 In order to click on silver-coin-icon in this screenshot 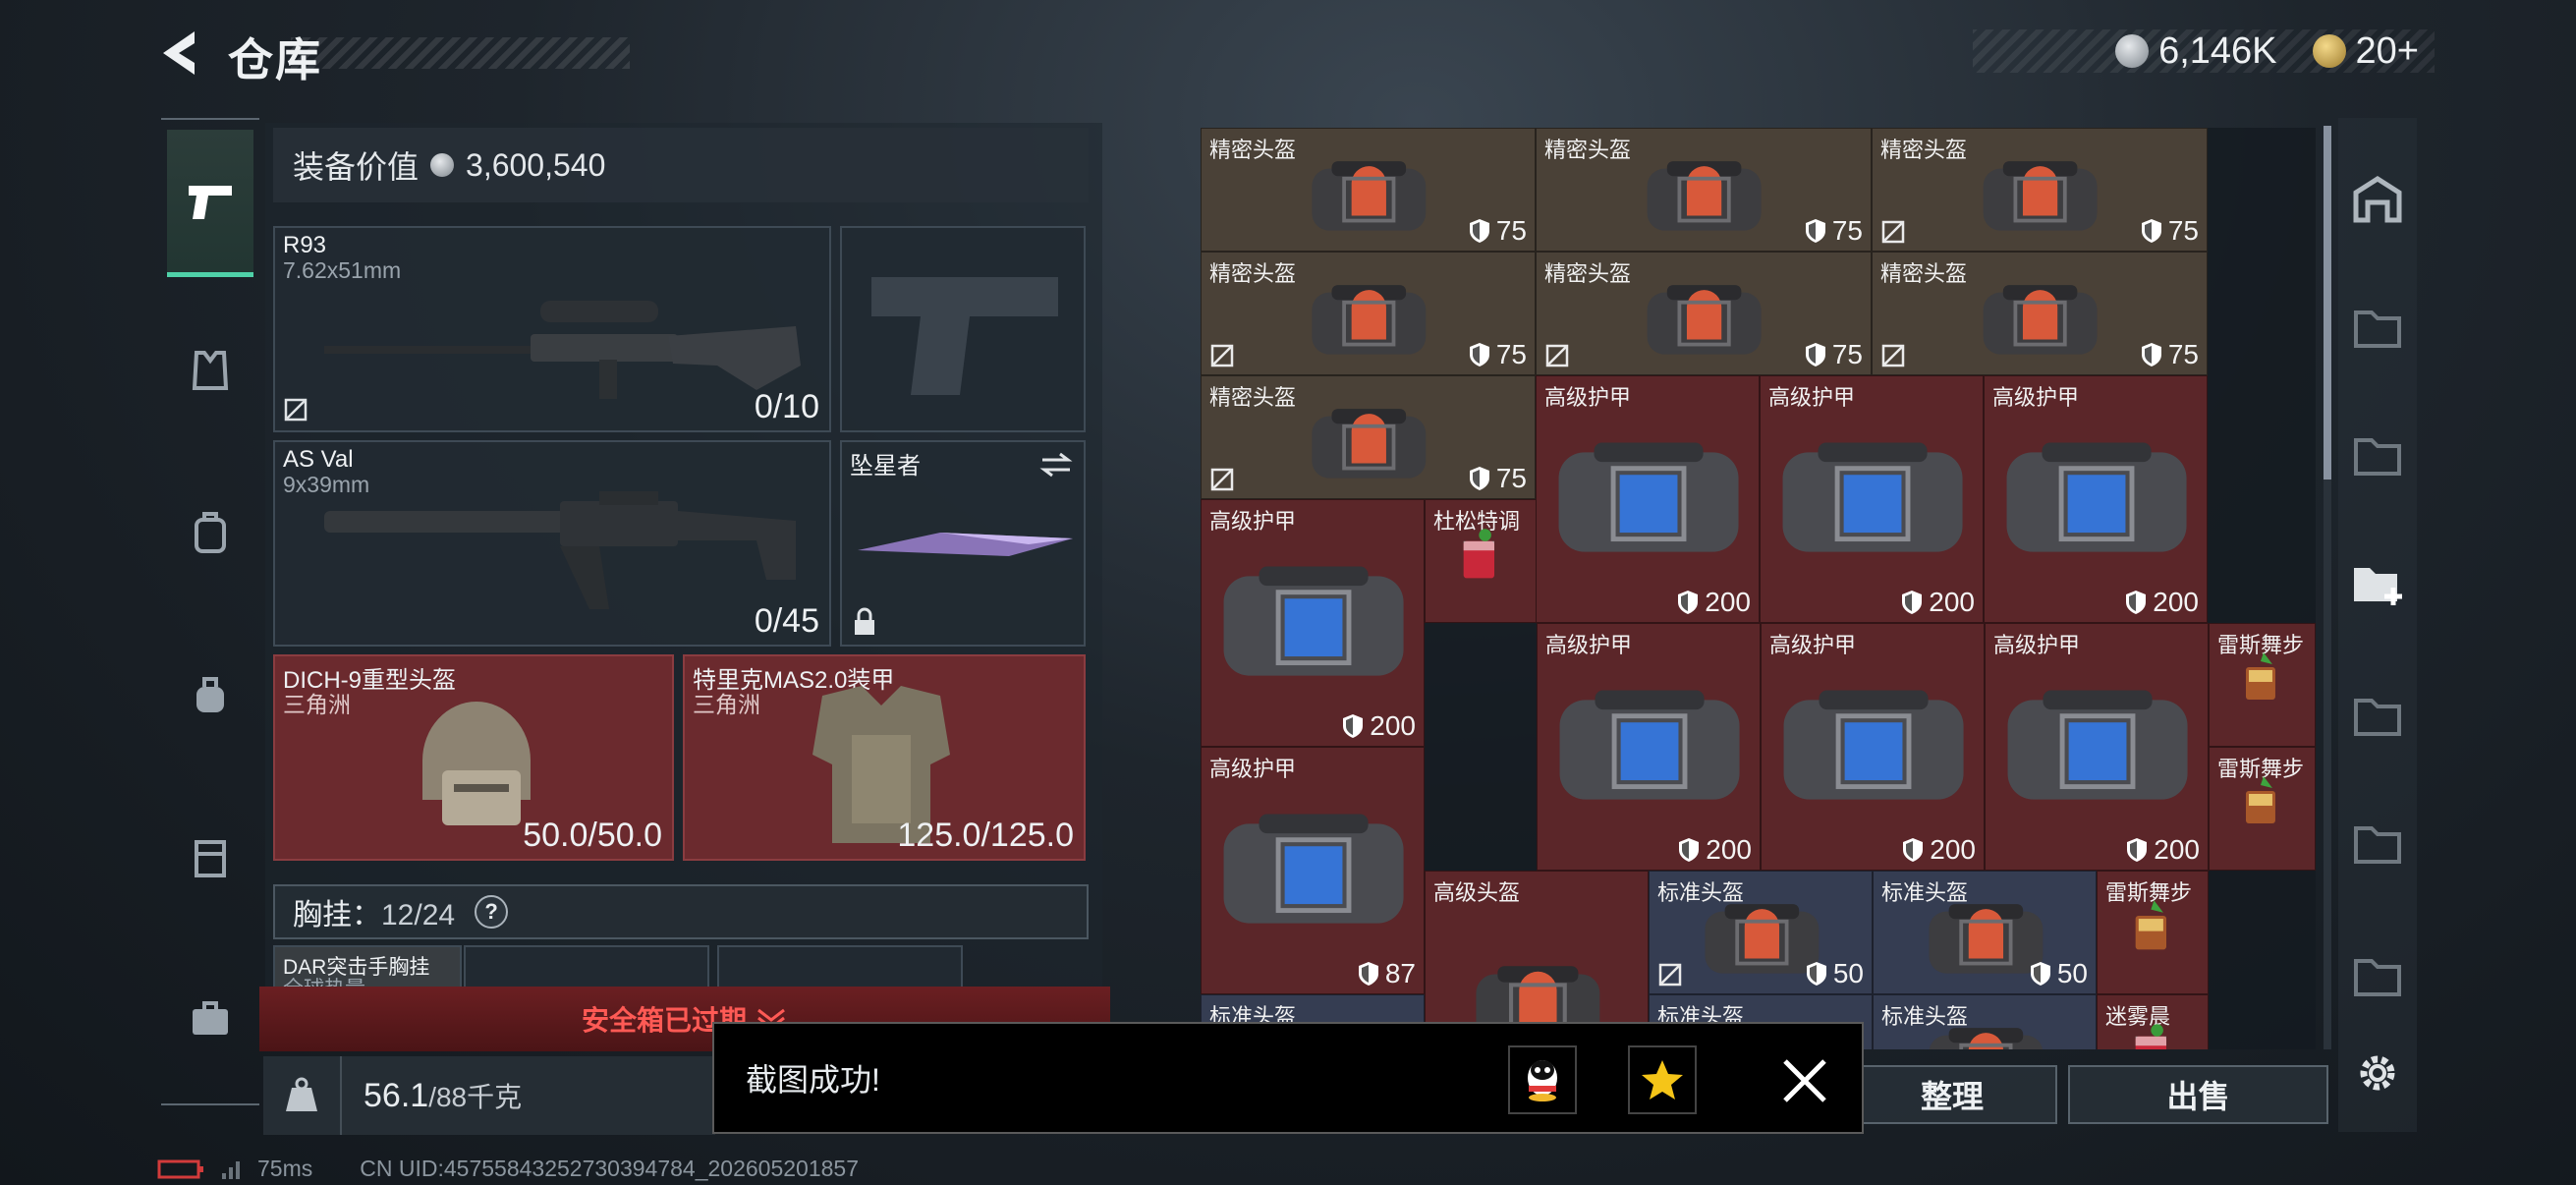, I will do `click(2132, 51)`.